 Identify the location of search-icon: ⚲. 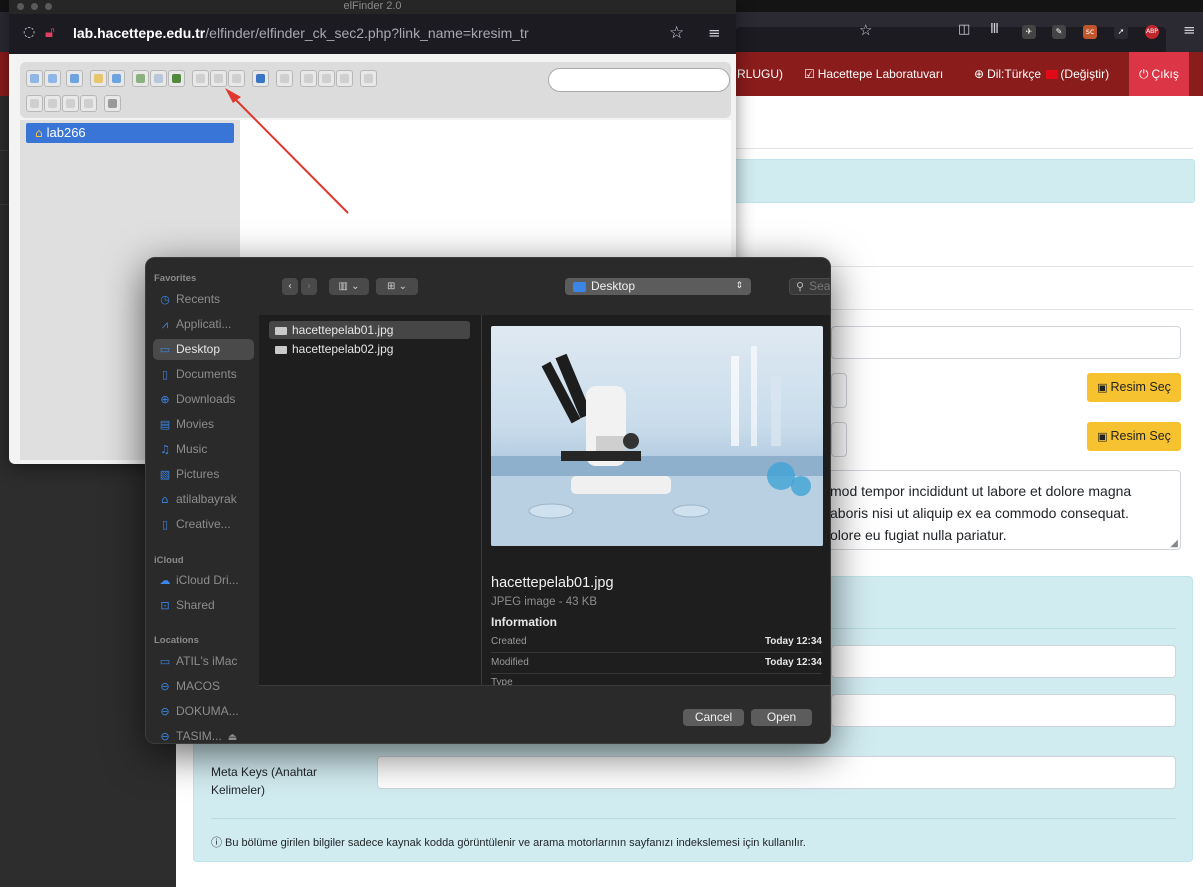
(800, 286).